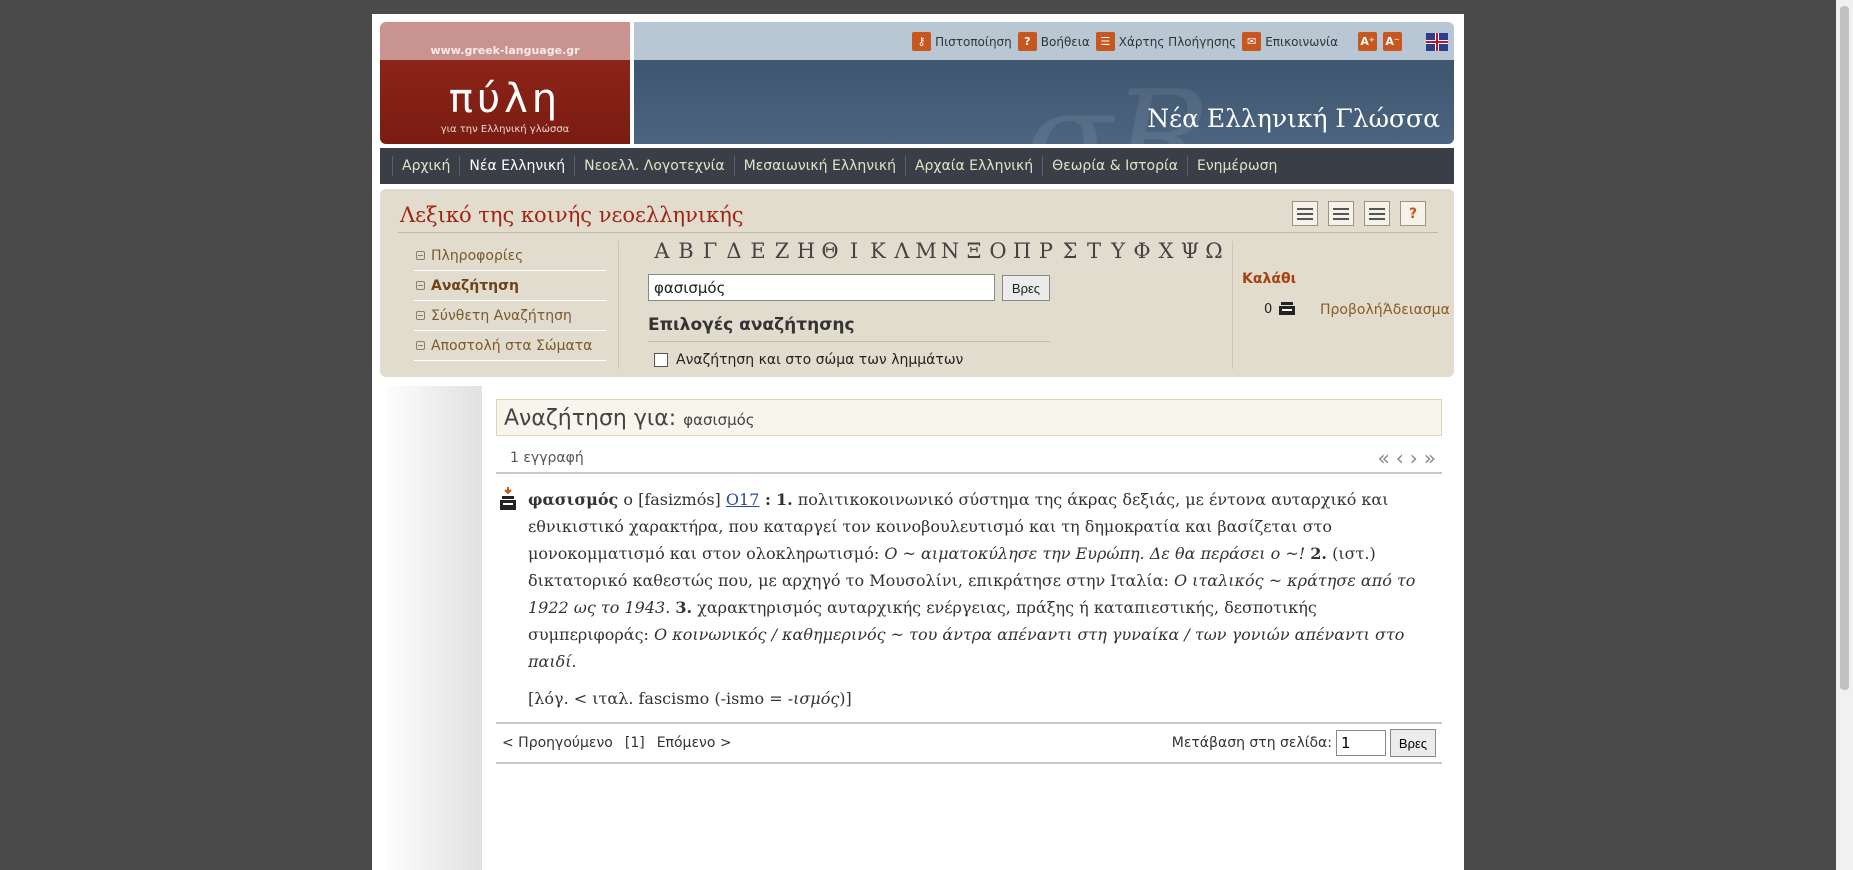 Image resolution: width=1853 pixels, height=870 pixels. What do you see at coordinates (998, 251) in the screenshot?
I see `alphabet-letter: Ο` at bounding box center [998, 251].